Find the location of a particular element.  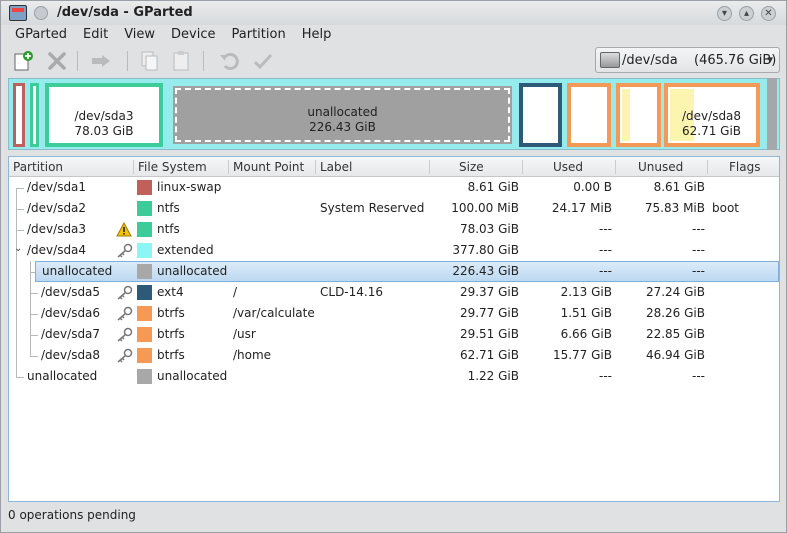

delete-button is located at coordinates (57, 61).